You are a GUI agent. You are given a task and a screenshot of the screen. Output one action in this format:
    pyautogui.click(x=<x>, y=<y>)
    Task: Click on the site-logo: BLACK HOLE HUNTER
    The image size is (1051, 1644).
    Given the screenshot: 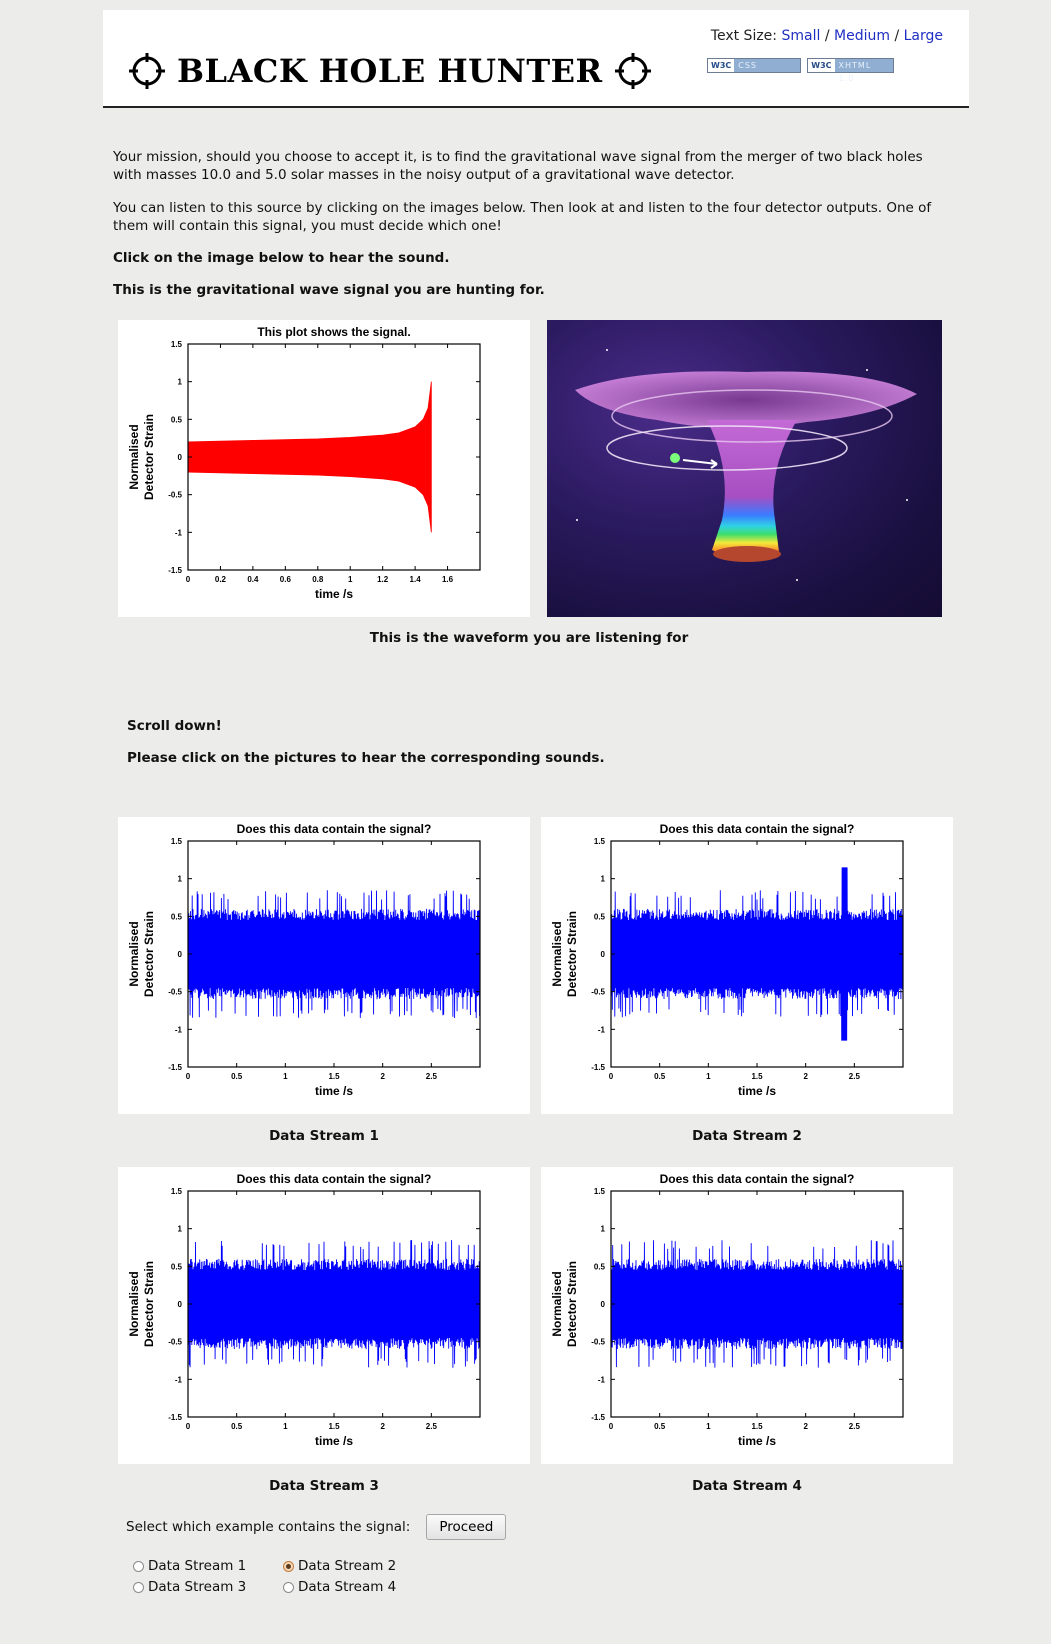 What is the action you would take?
    pyautogui.click(x=390, y=71)
    